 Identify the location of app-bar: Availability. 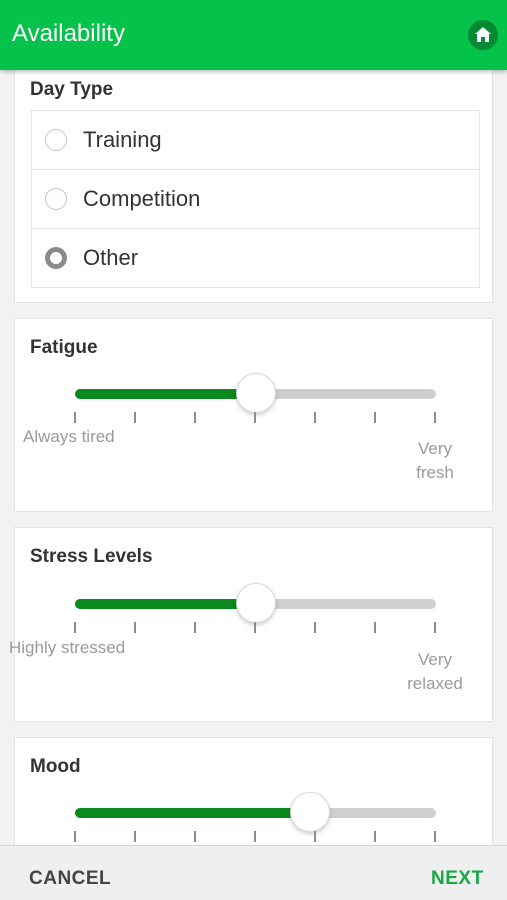
(253, 35).